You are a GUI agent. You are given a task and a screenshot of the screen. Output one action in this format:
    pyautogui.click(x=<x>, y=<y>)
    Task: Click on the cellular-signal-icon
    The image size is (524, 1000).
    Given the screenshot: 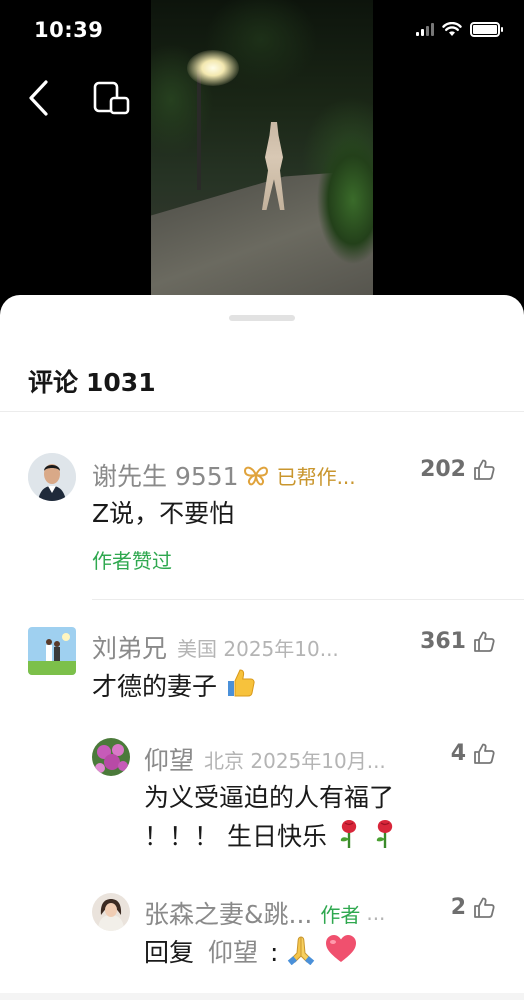 What is the action you would take?
    pyautogui.click(x=425, y=29)
    